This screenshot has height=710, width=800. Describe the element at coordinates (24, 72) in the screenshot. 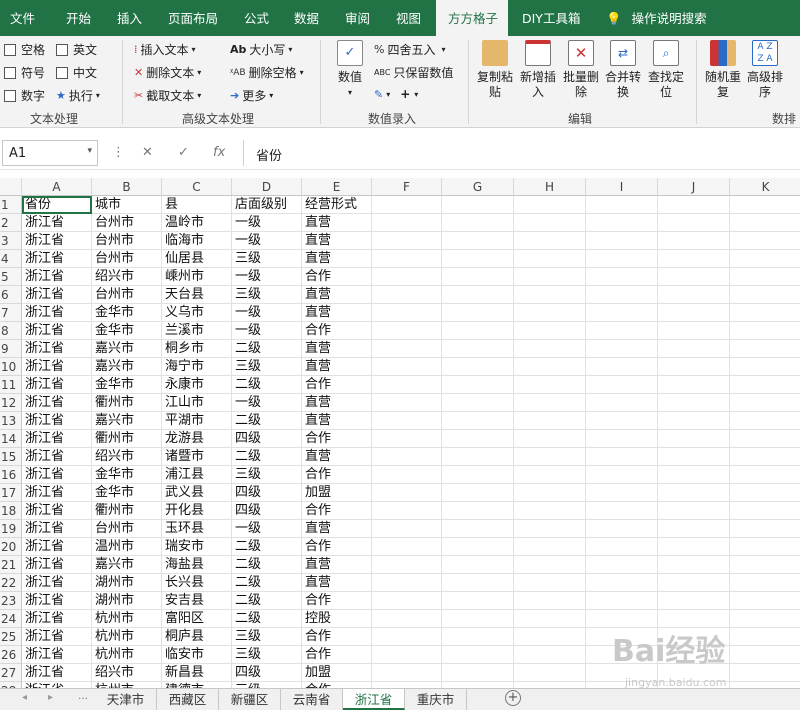

I see `check-symbol: 符号` at that location.